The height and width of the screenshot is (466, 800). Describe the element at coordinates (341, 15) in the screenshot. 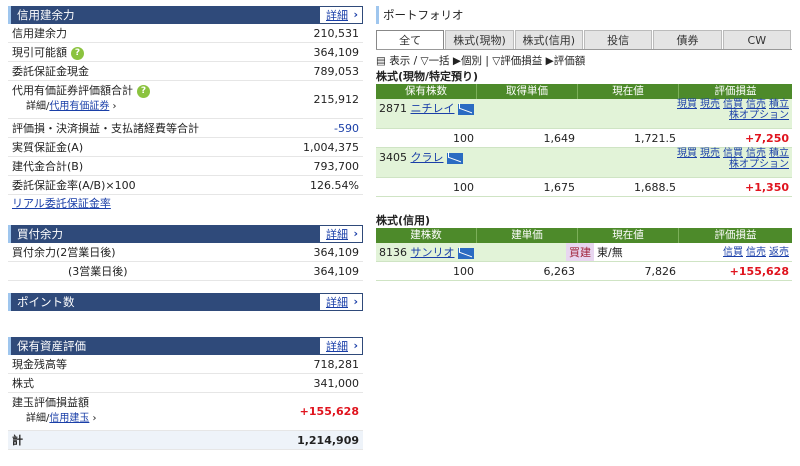

I see `credit-detail-link: 詳細` at that location.